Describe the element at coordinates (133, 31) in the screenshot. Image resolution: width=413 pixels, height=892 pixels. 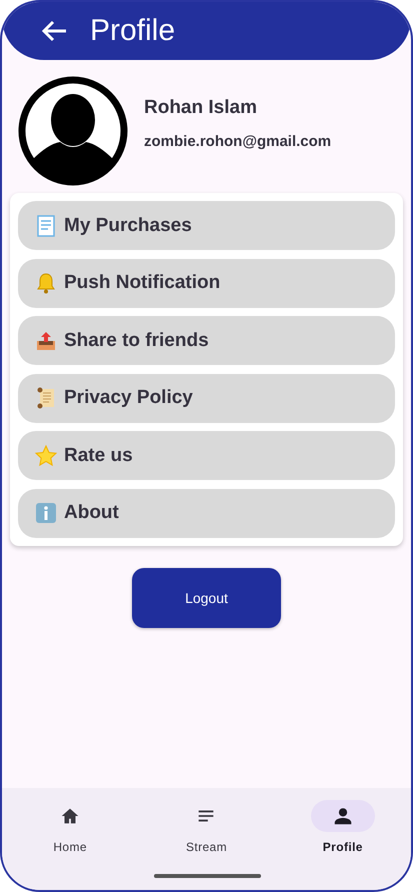
I see `screen-title: Profile` at that location.